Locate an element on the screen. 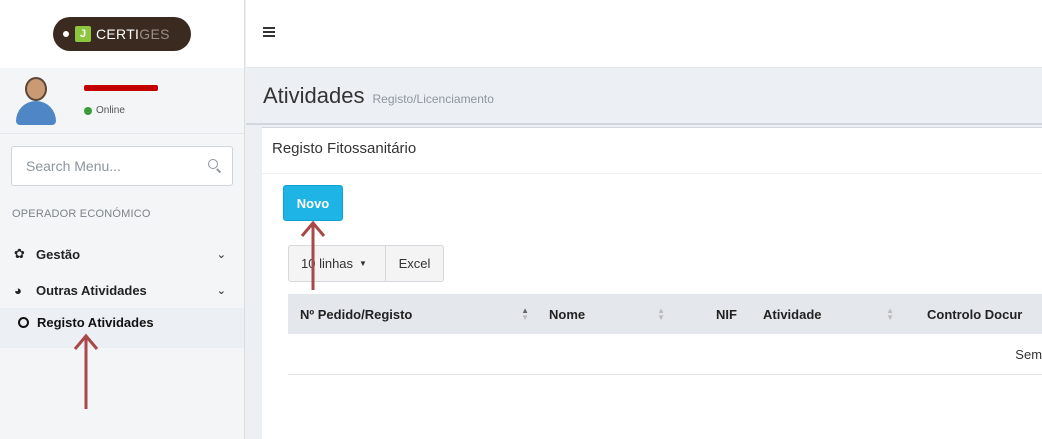 The image size is (1042, 439). column-header-label: Nome is located at coordinates (567, 314).